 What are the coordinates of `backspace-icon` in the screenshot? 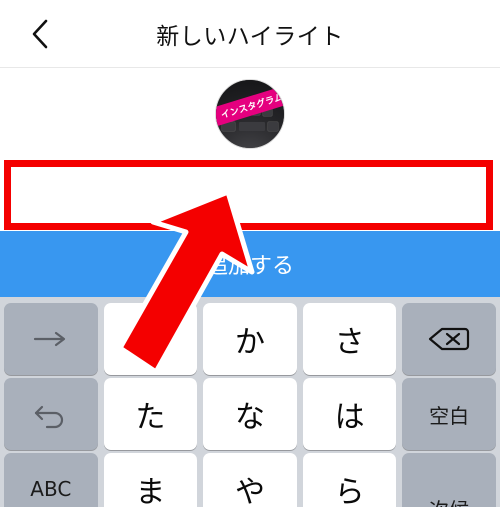 It's located at (449, 339).